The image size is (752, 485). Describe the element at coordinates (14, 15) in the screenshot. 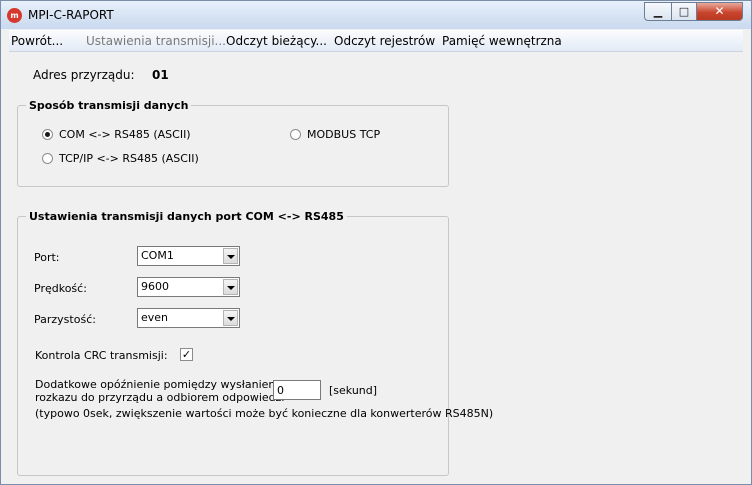

I see `app-logo-icon: m` at that location.